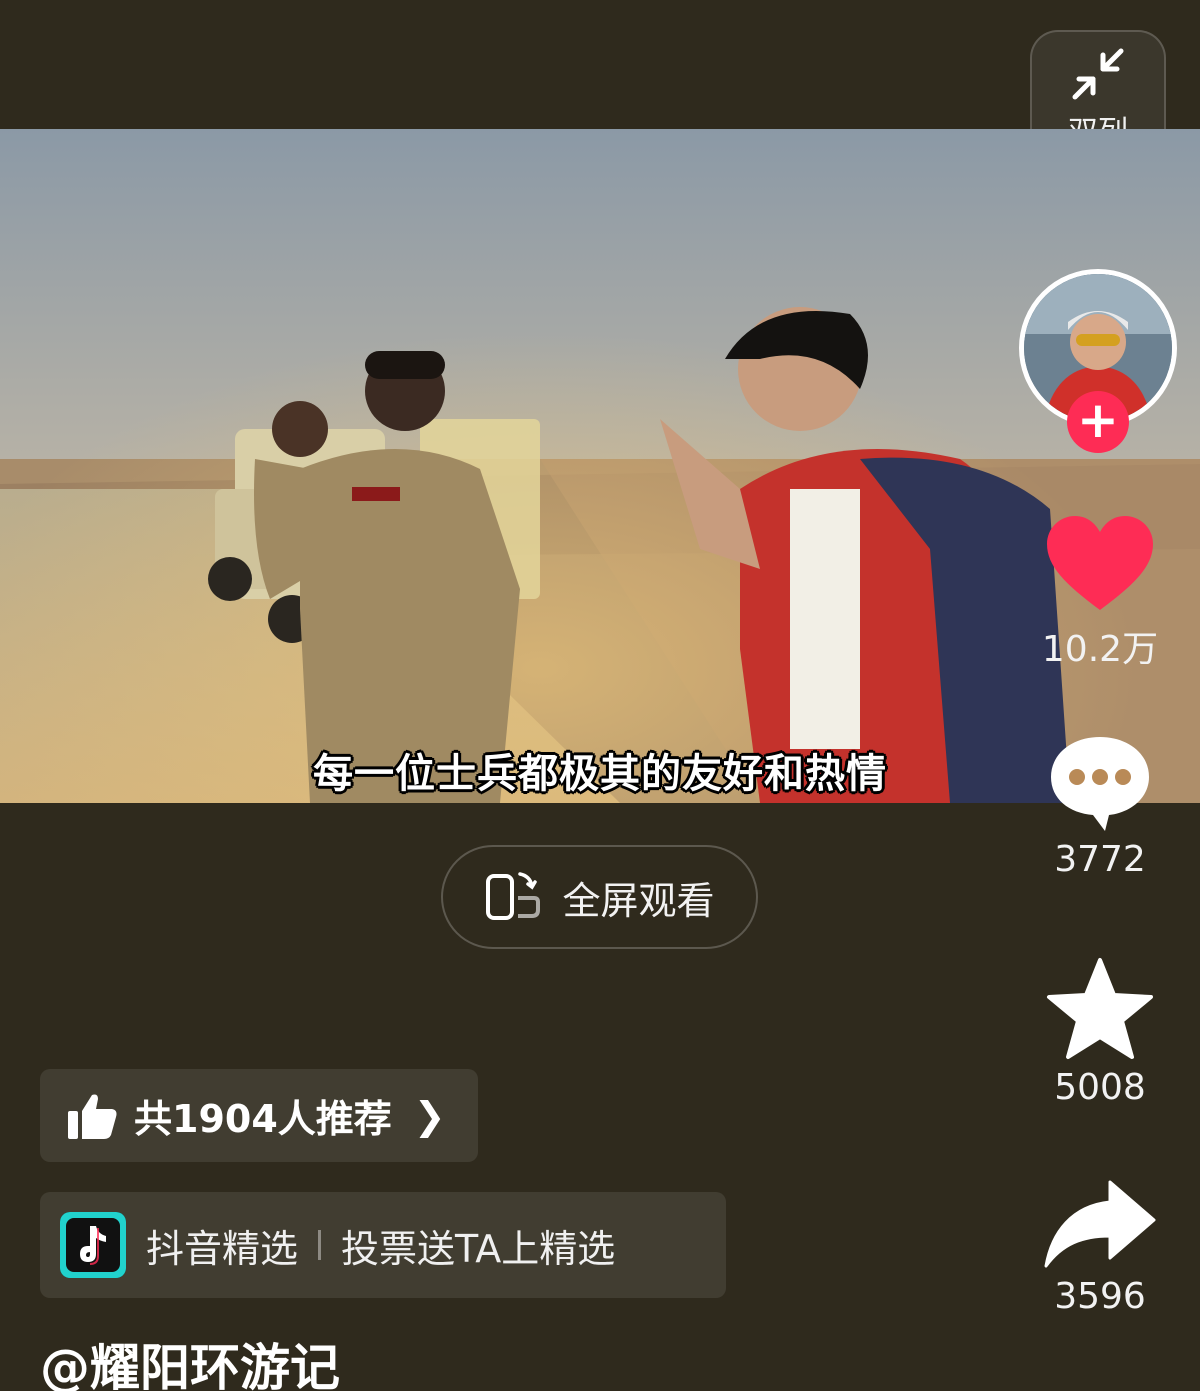 This screenshot has height=1391, width=1200. Describe the element at coordinates (600, 774) in the screenshot. I see `video-subtitle: 每一位士兵都极其的友好和热情` at that location.